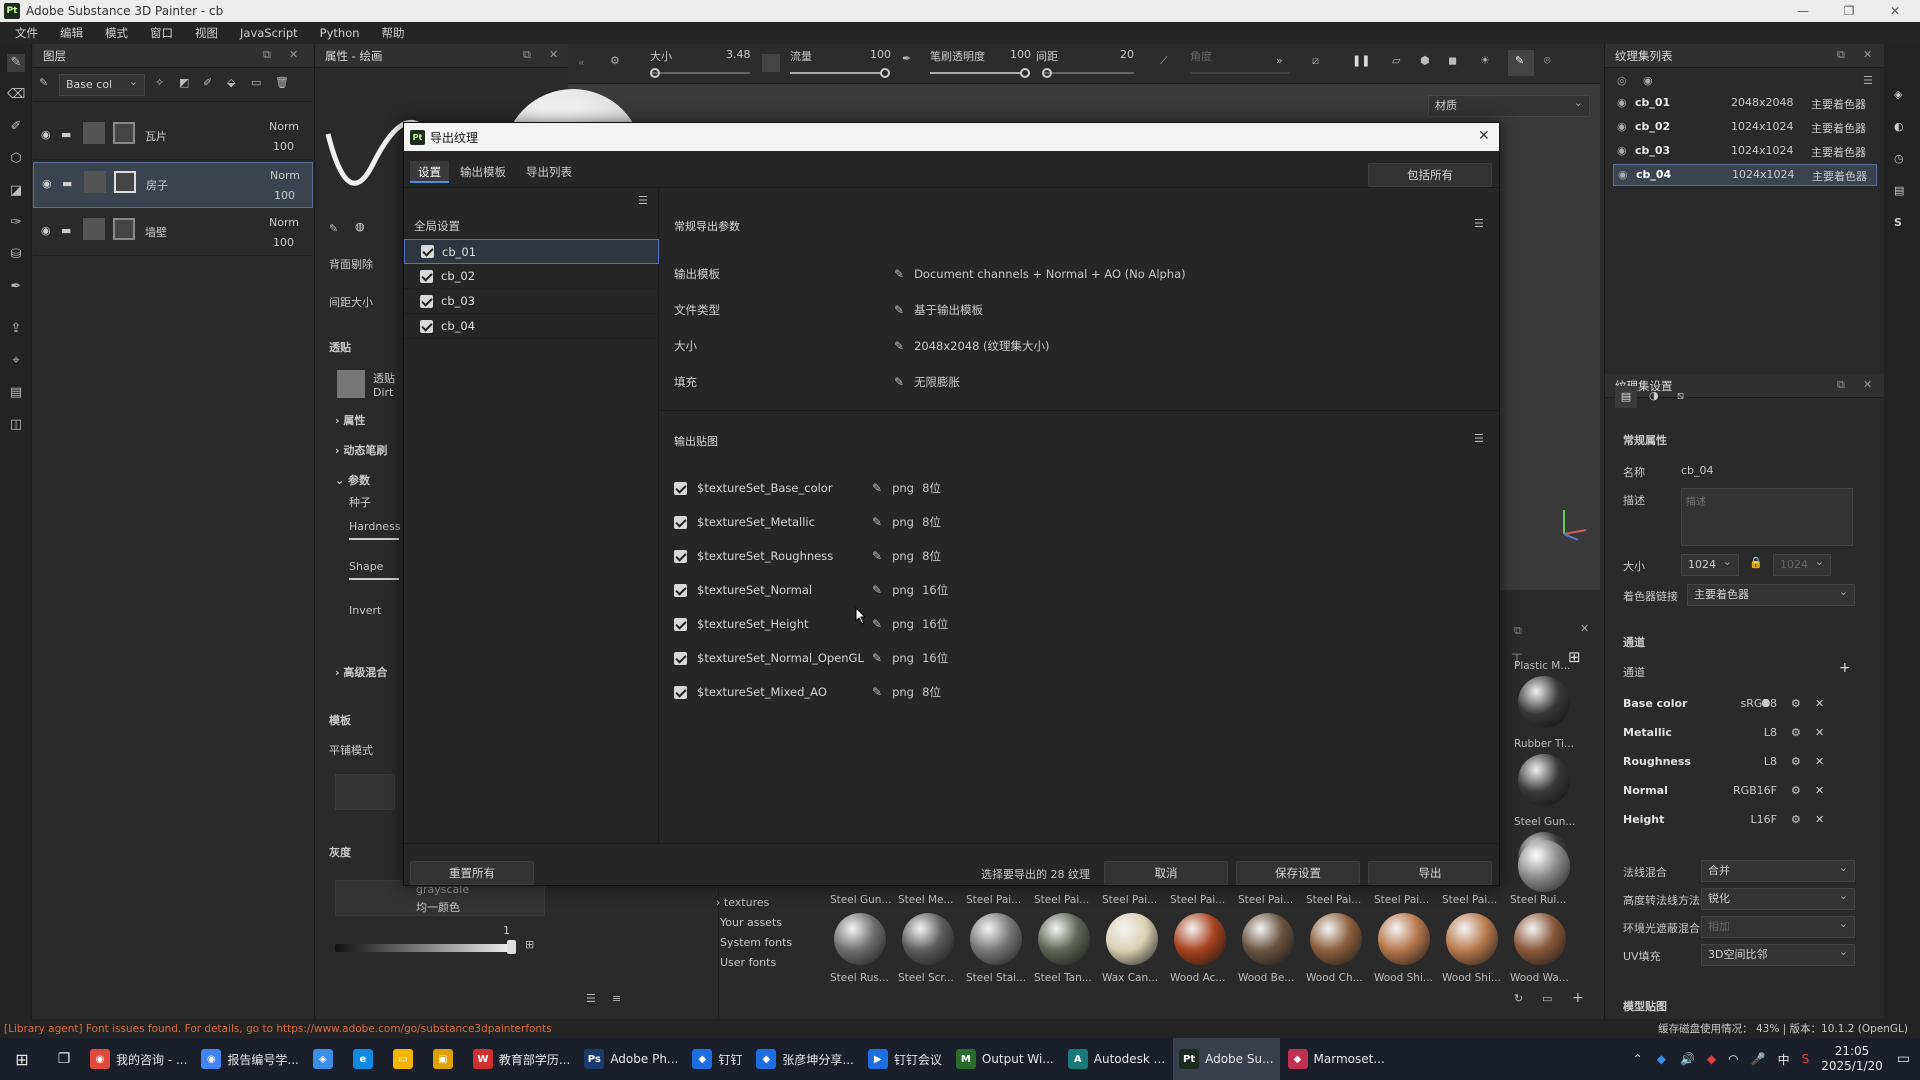 Image resolution: width=1920 pixels, height=1080 pixels. I want to click on texture-set-row: ◉ cb_02 1024x1024 主要着色器, so click(1745, 127).